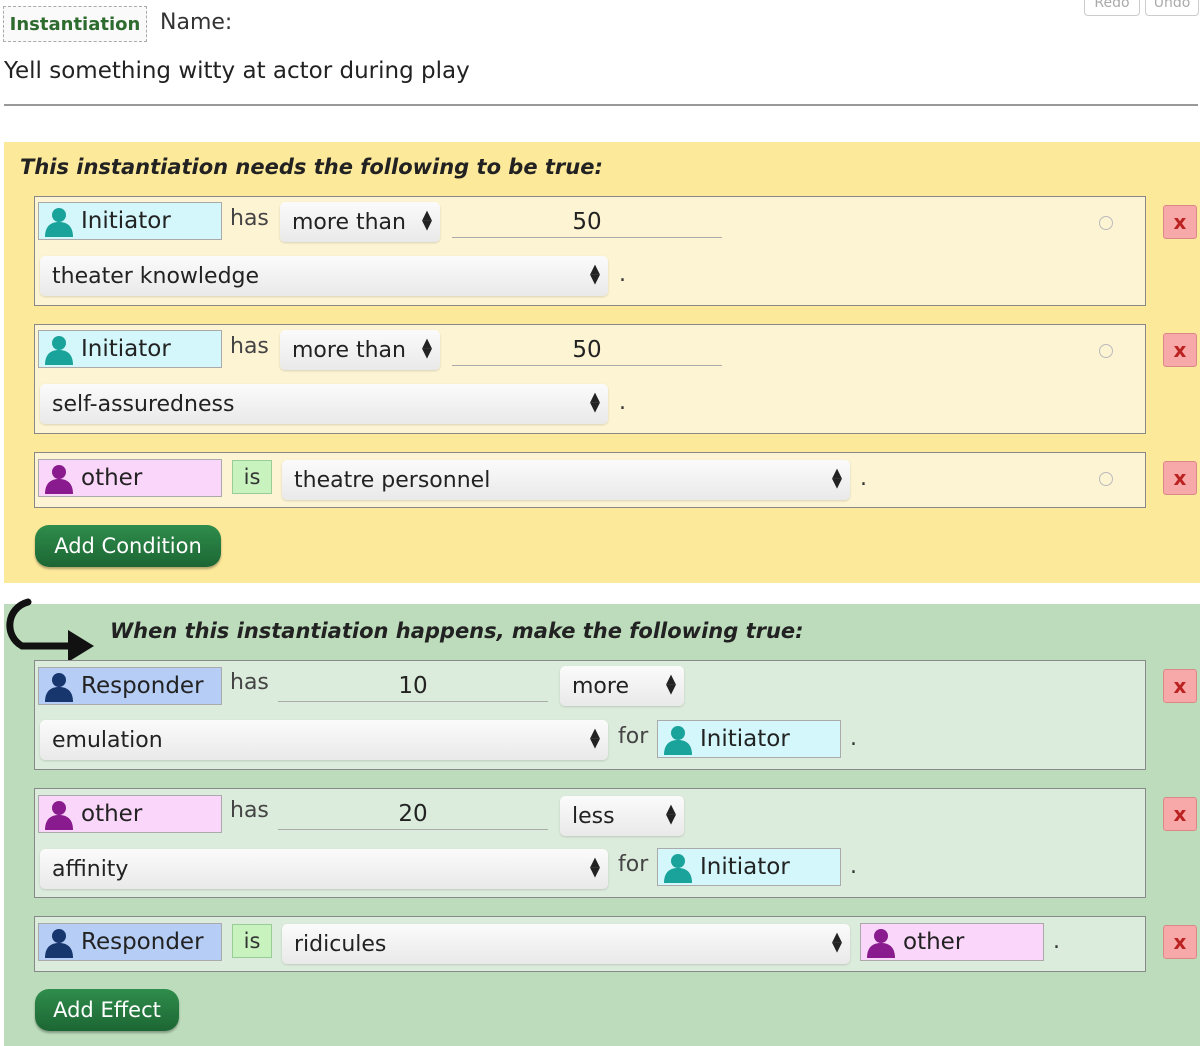 The image size is (1200, 1046). Describe the element at coordinates (1112, 8) in the screenshot. I see `redo-button: Redo` at that location.